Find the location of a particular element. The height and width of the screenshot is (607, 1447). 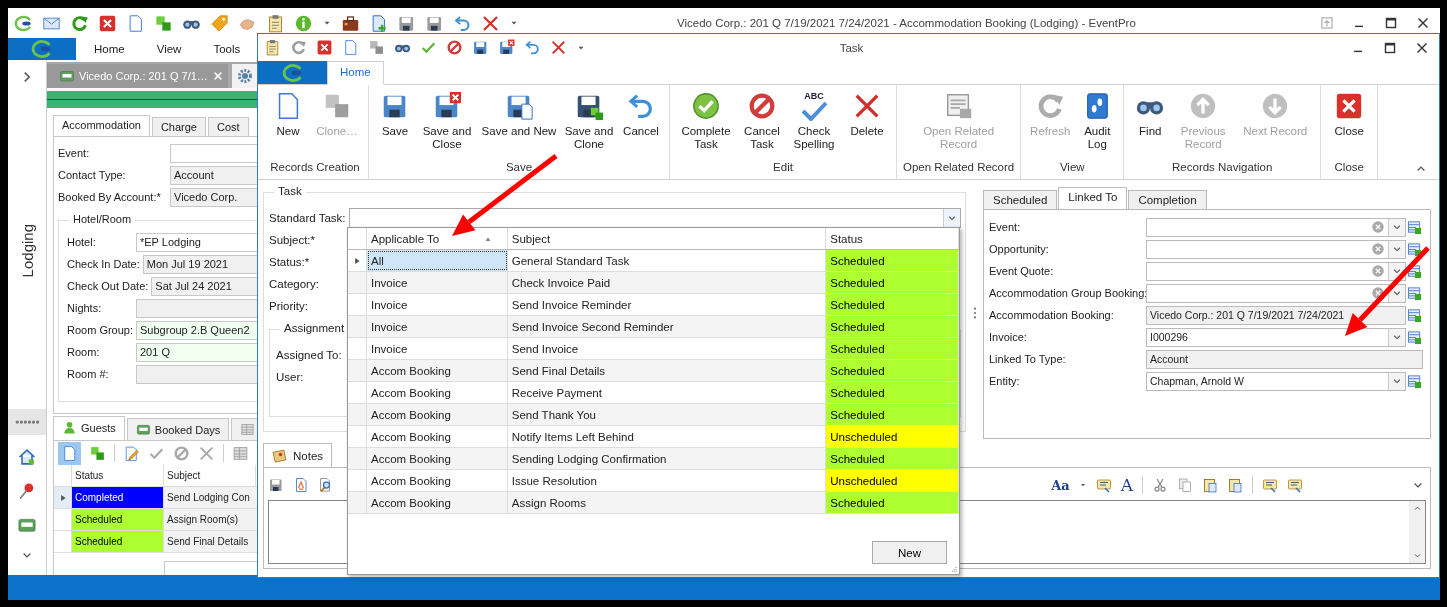

table-cell: Send Lodging Con is located at coordinates (210, 497).